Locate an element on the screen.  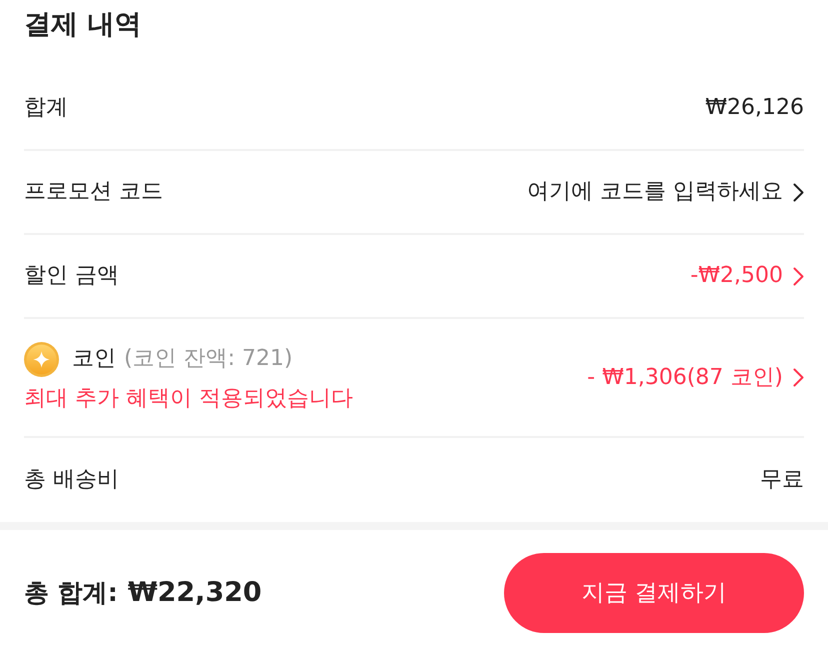
row-label: 할인 금액 is located at coordinates (71, 276).